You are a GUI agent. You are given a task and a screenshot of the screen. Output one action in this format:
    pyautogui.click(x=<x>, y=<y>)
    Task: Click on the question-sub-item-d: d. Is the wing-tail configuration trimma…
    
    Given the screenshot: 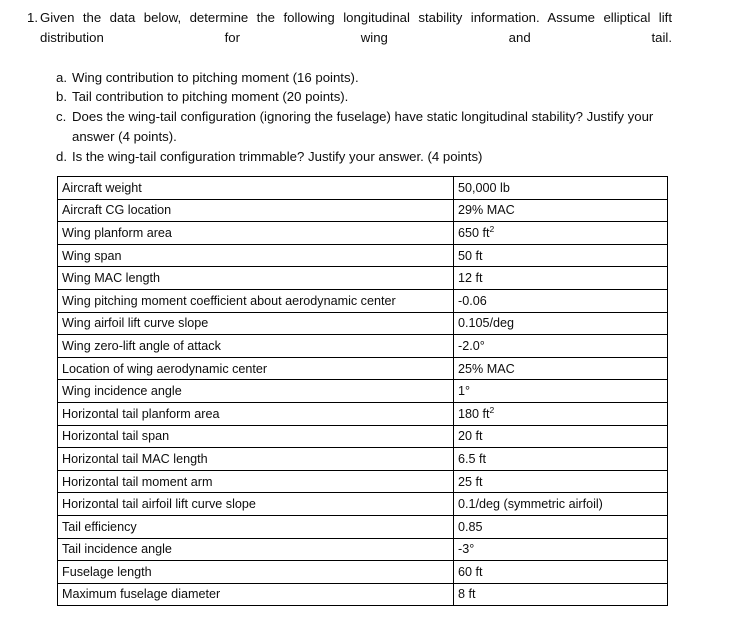 What is the action you would take?
    pyautogui.click(x=369, y=157)
    